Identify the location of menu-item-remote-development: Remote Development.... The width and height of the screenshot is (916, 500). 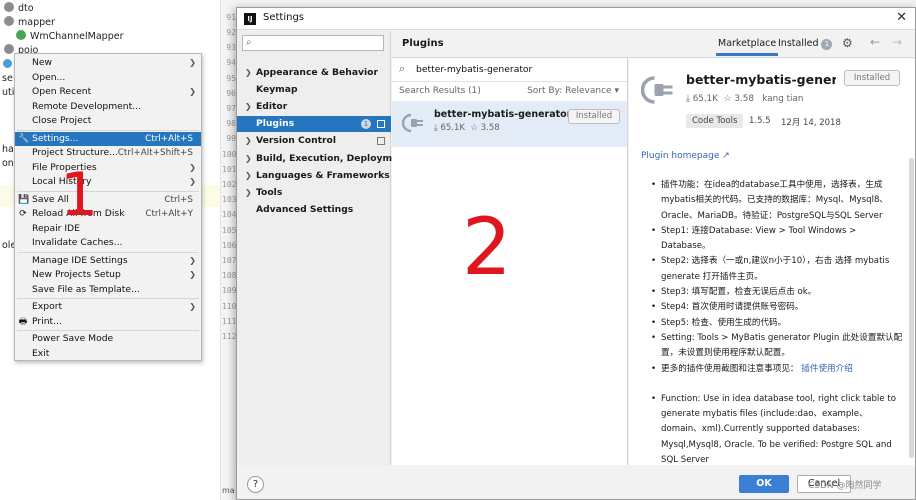
(108, 107).